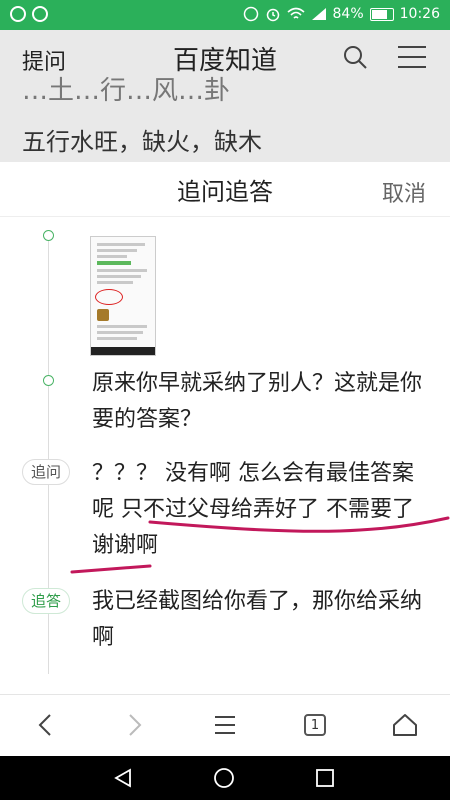 The width and height of the screenshot is (450, 800). I want to click on home-circle-icon, so click(224, 778).